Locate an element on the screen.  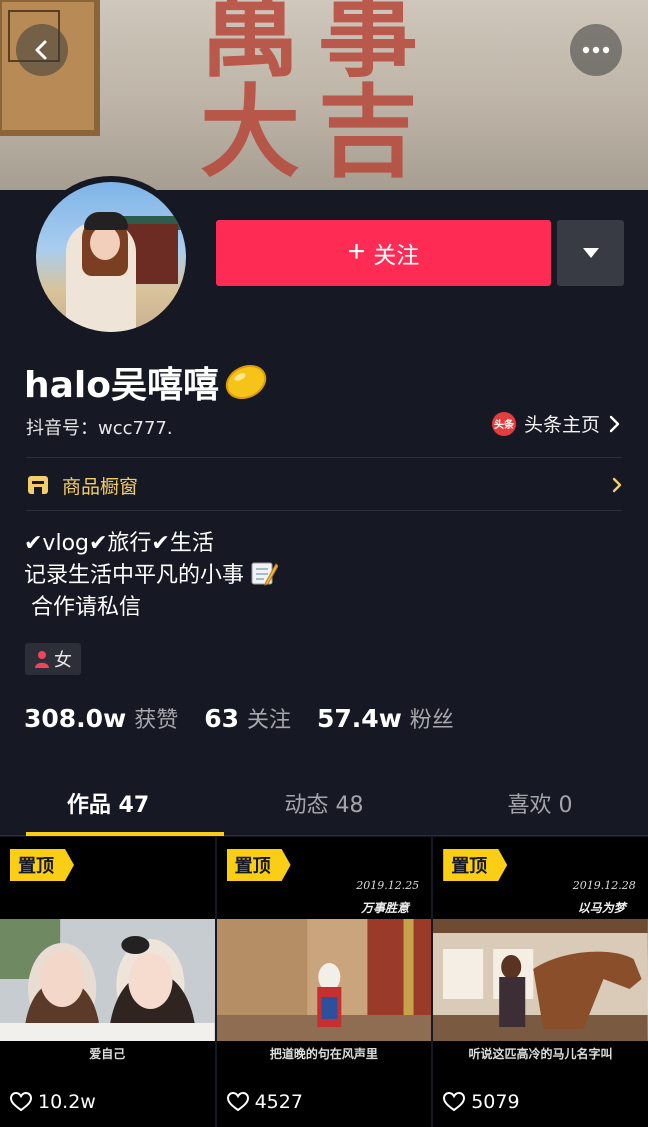
video-card: 置顶 2019.12.28 以马为梦 听说这匹高冷的马儿名字叫 5079 is located at coordinates (540, 982).